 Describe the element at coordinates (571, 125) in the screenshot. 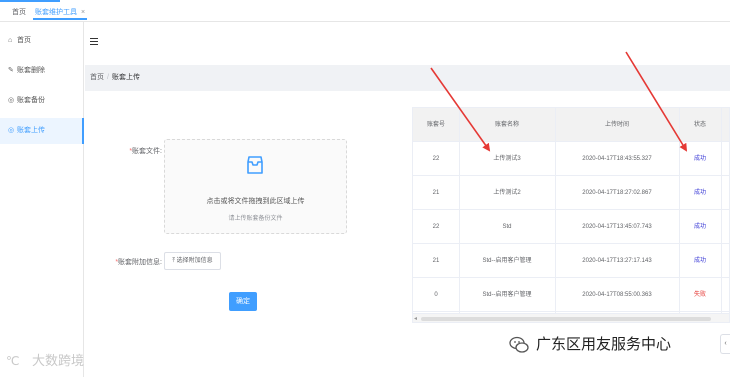

I see `table-header: 账套号 账套名称 上传时间 状态` at that location.